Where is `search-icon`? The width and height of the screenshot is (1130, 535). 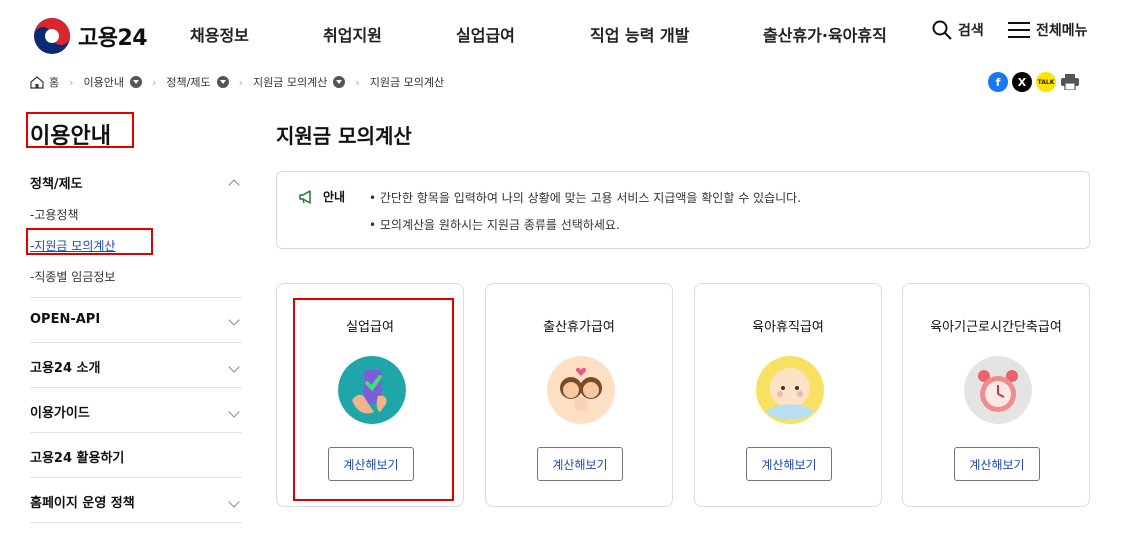 search-icon is located at coordinates (942, 30).